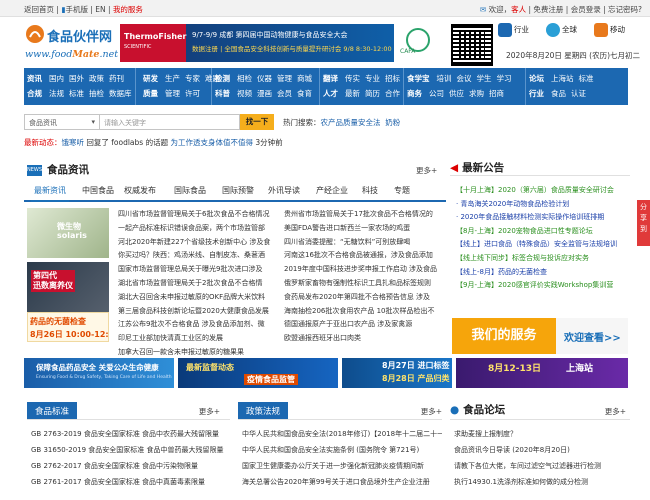  What do you see at coordinates (128, 9) in the screenshot?
I see `my-service-link: 我的服务` at bounding box center [128, 9].